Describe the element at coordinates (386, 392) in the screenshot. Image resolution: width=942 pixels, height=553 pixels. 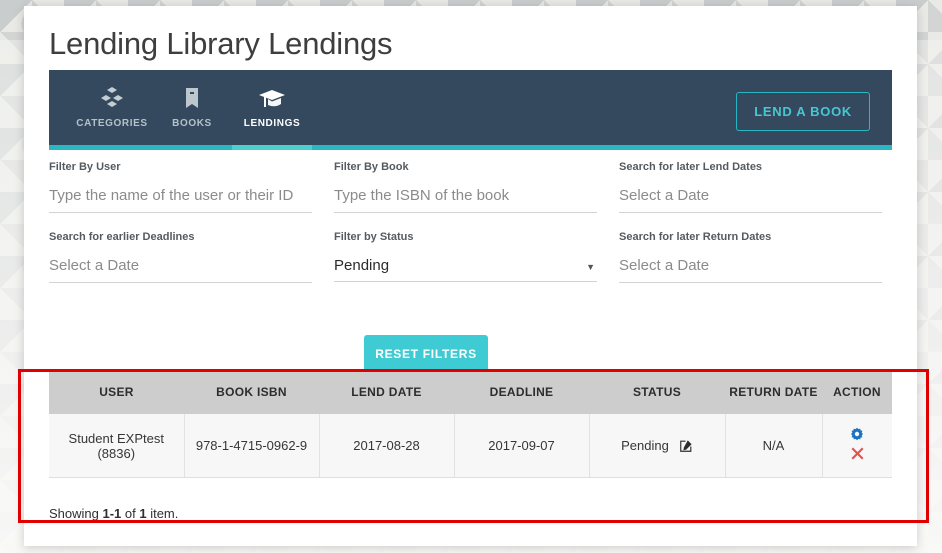
I see `column-header-lend-date: LEND DATE` at that location.